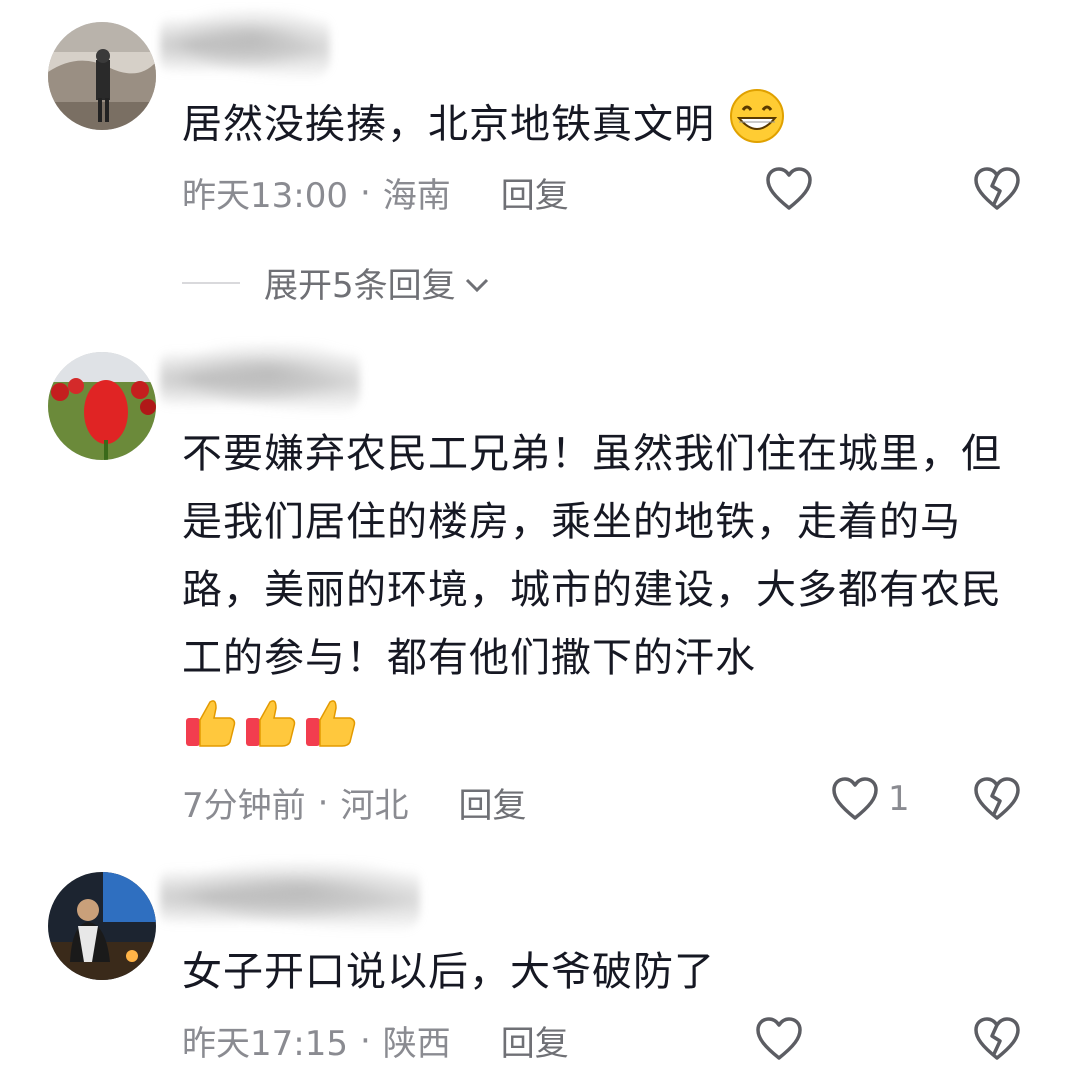 The height and width of the screenshot is (1084, 1080). I want to click on divider-line, so click(211, 282).